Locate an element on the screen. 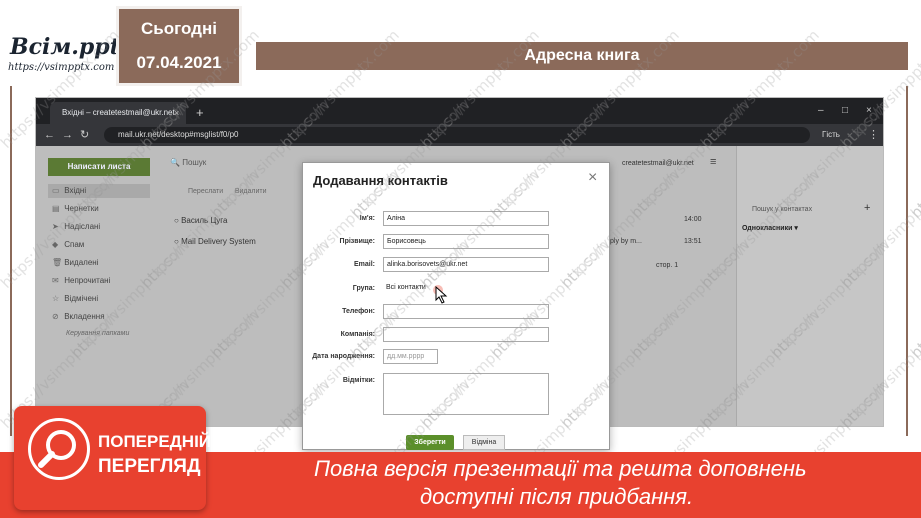  sidebar-item-folder: 🗑 Видалені is located at coordinates (75, 262).